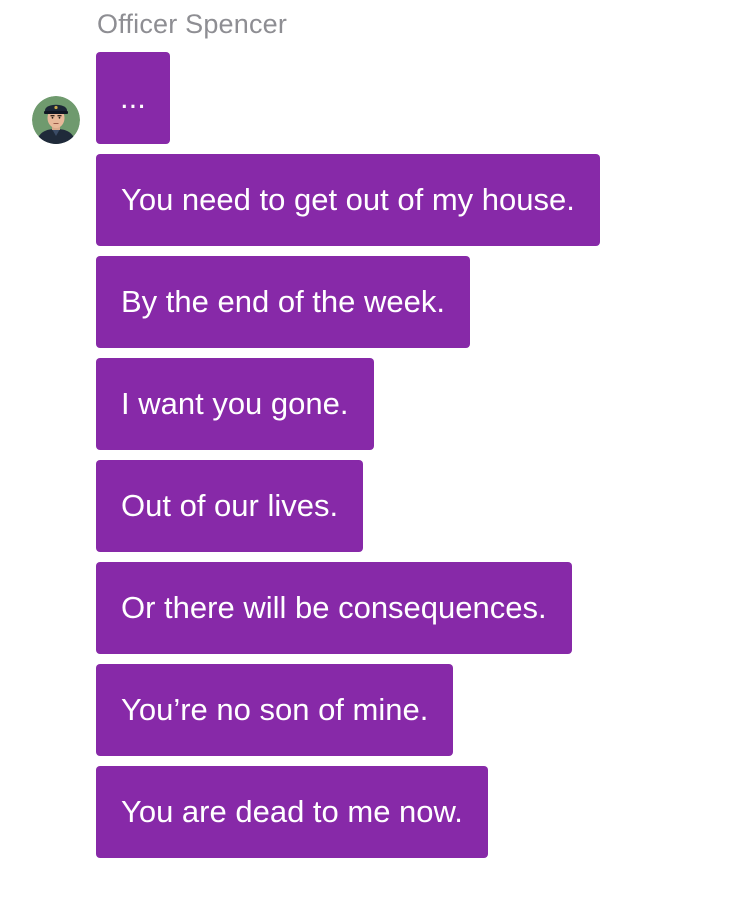  I want to click on avatar-illustration, so click(56, 120).